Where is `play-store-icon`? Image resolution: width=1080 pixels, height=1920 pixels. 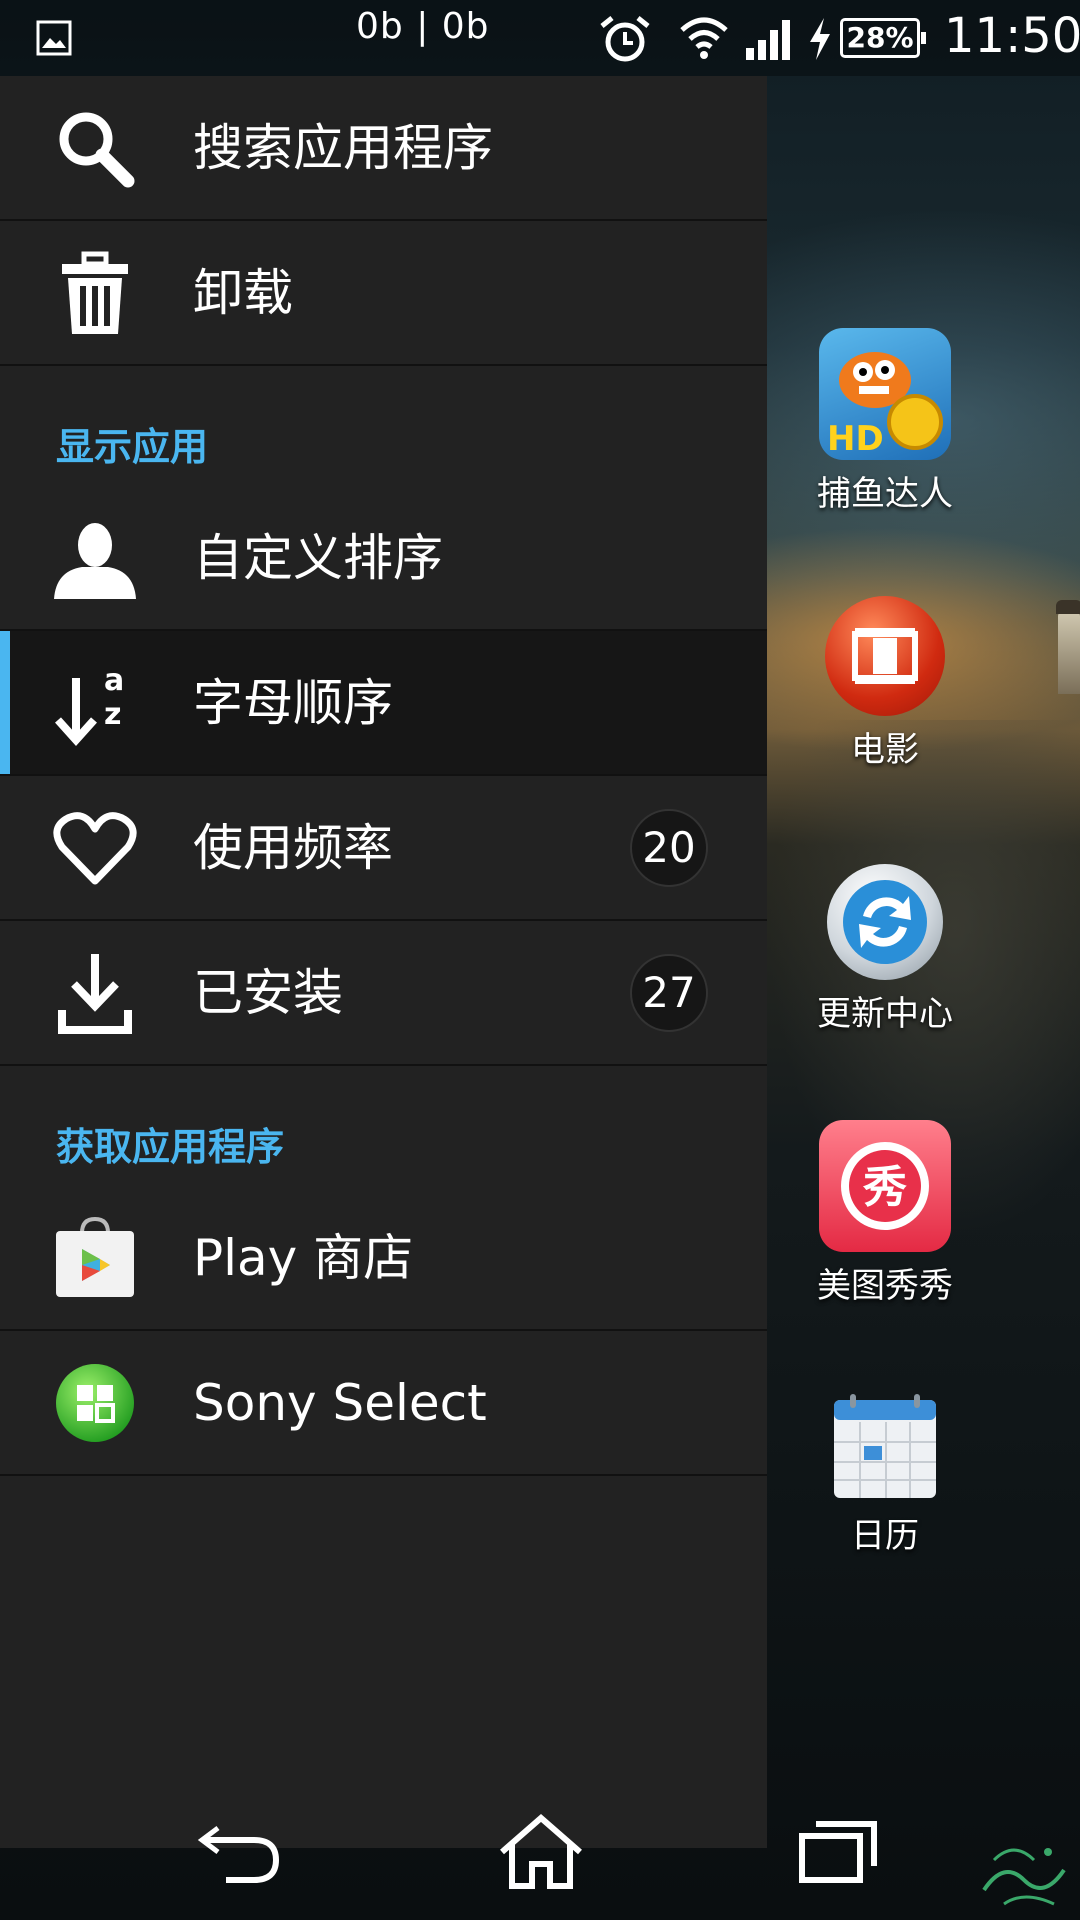
play-store-icon is located at coordinates (95, 1256).